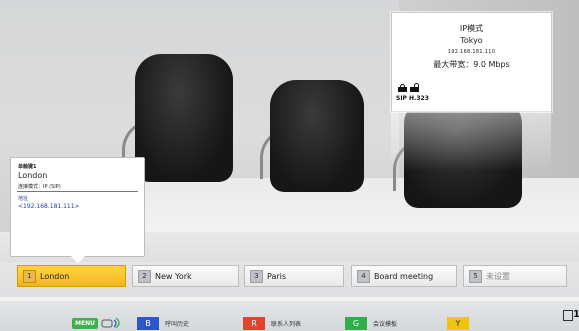  I want to click on speed-dial-2: 2 New York, so click(185, 276).